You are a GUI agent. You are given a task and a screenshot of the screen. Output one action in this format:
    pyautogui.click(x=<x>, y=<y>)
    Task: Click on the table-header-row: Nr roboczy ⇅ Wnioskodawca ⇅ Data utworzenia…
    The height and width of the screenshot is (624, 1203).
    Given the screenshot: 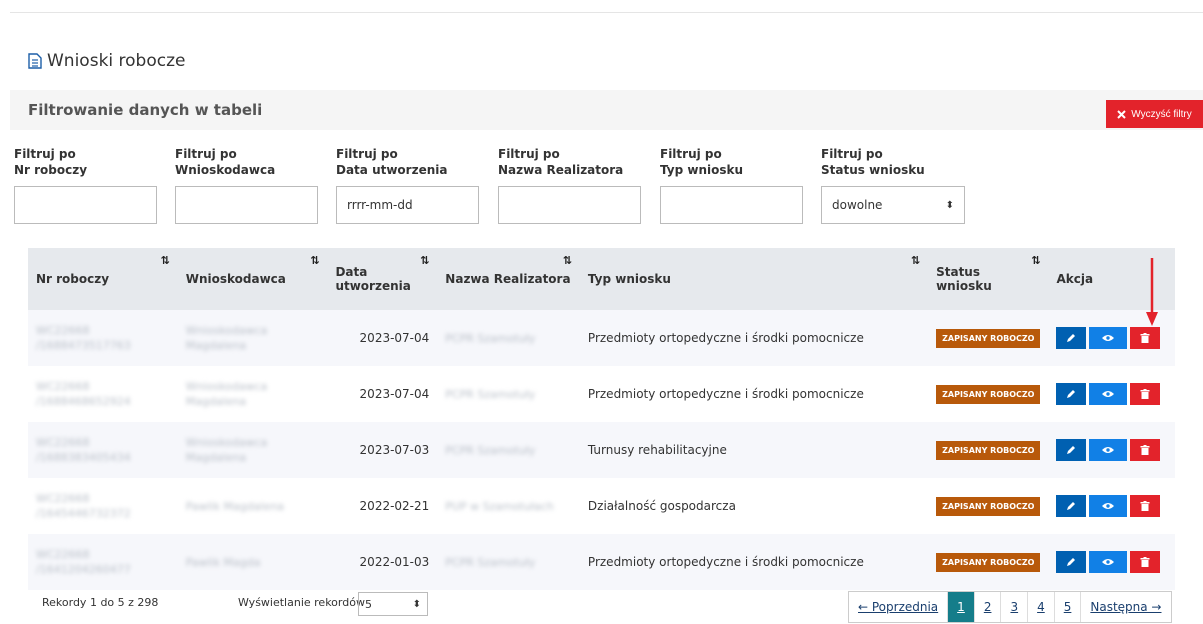 What is the action you would take?
    pyautogui.click(x=601, y=279)
    